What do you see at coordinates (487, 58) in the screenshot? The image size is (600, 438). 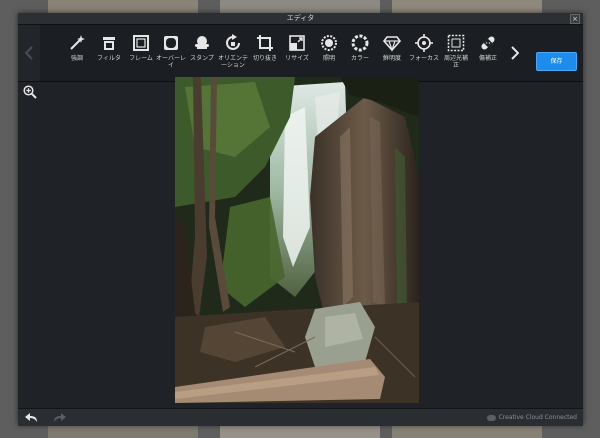 I see `tool-label: 傷補正` at bounding box center [487, 58].